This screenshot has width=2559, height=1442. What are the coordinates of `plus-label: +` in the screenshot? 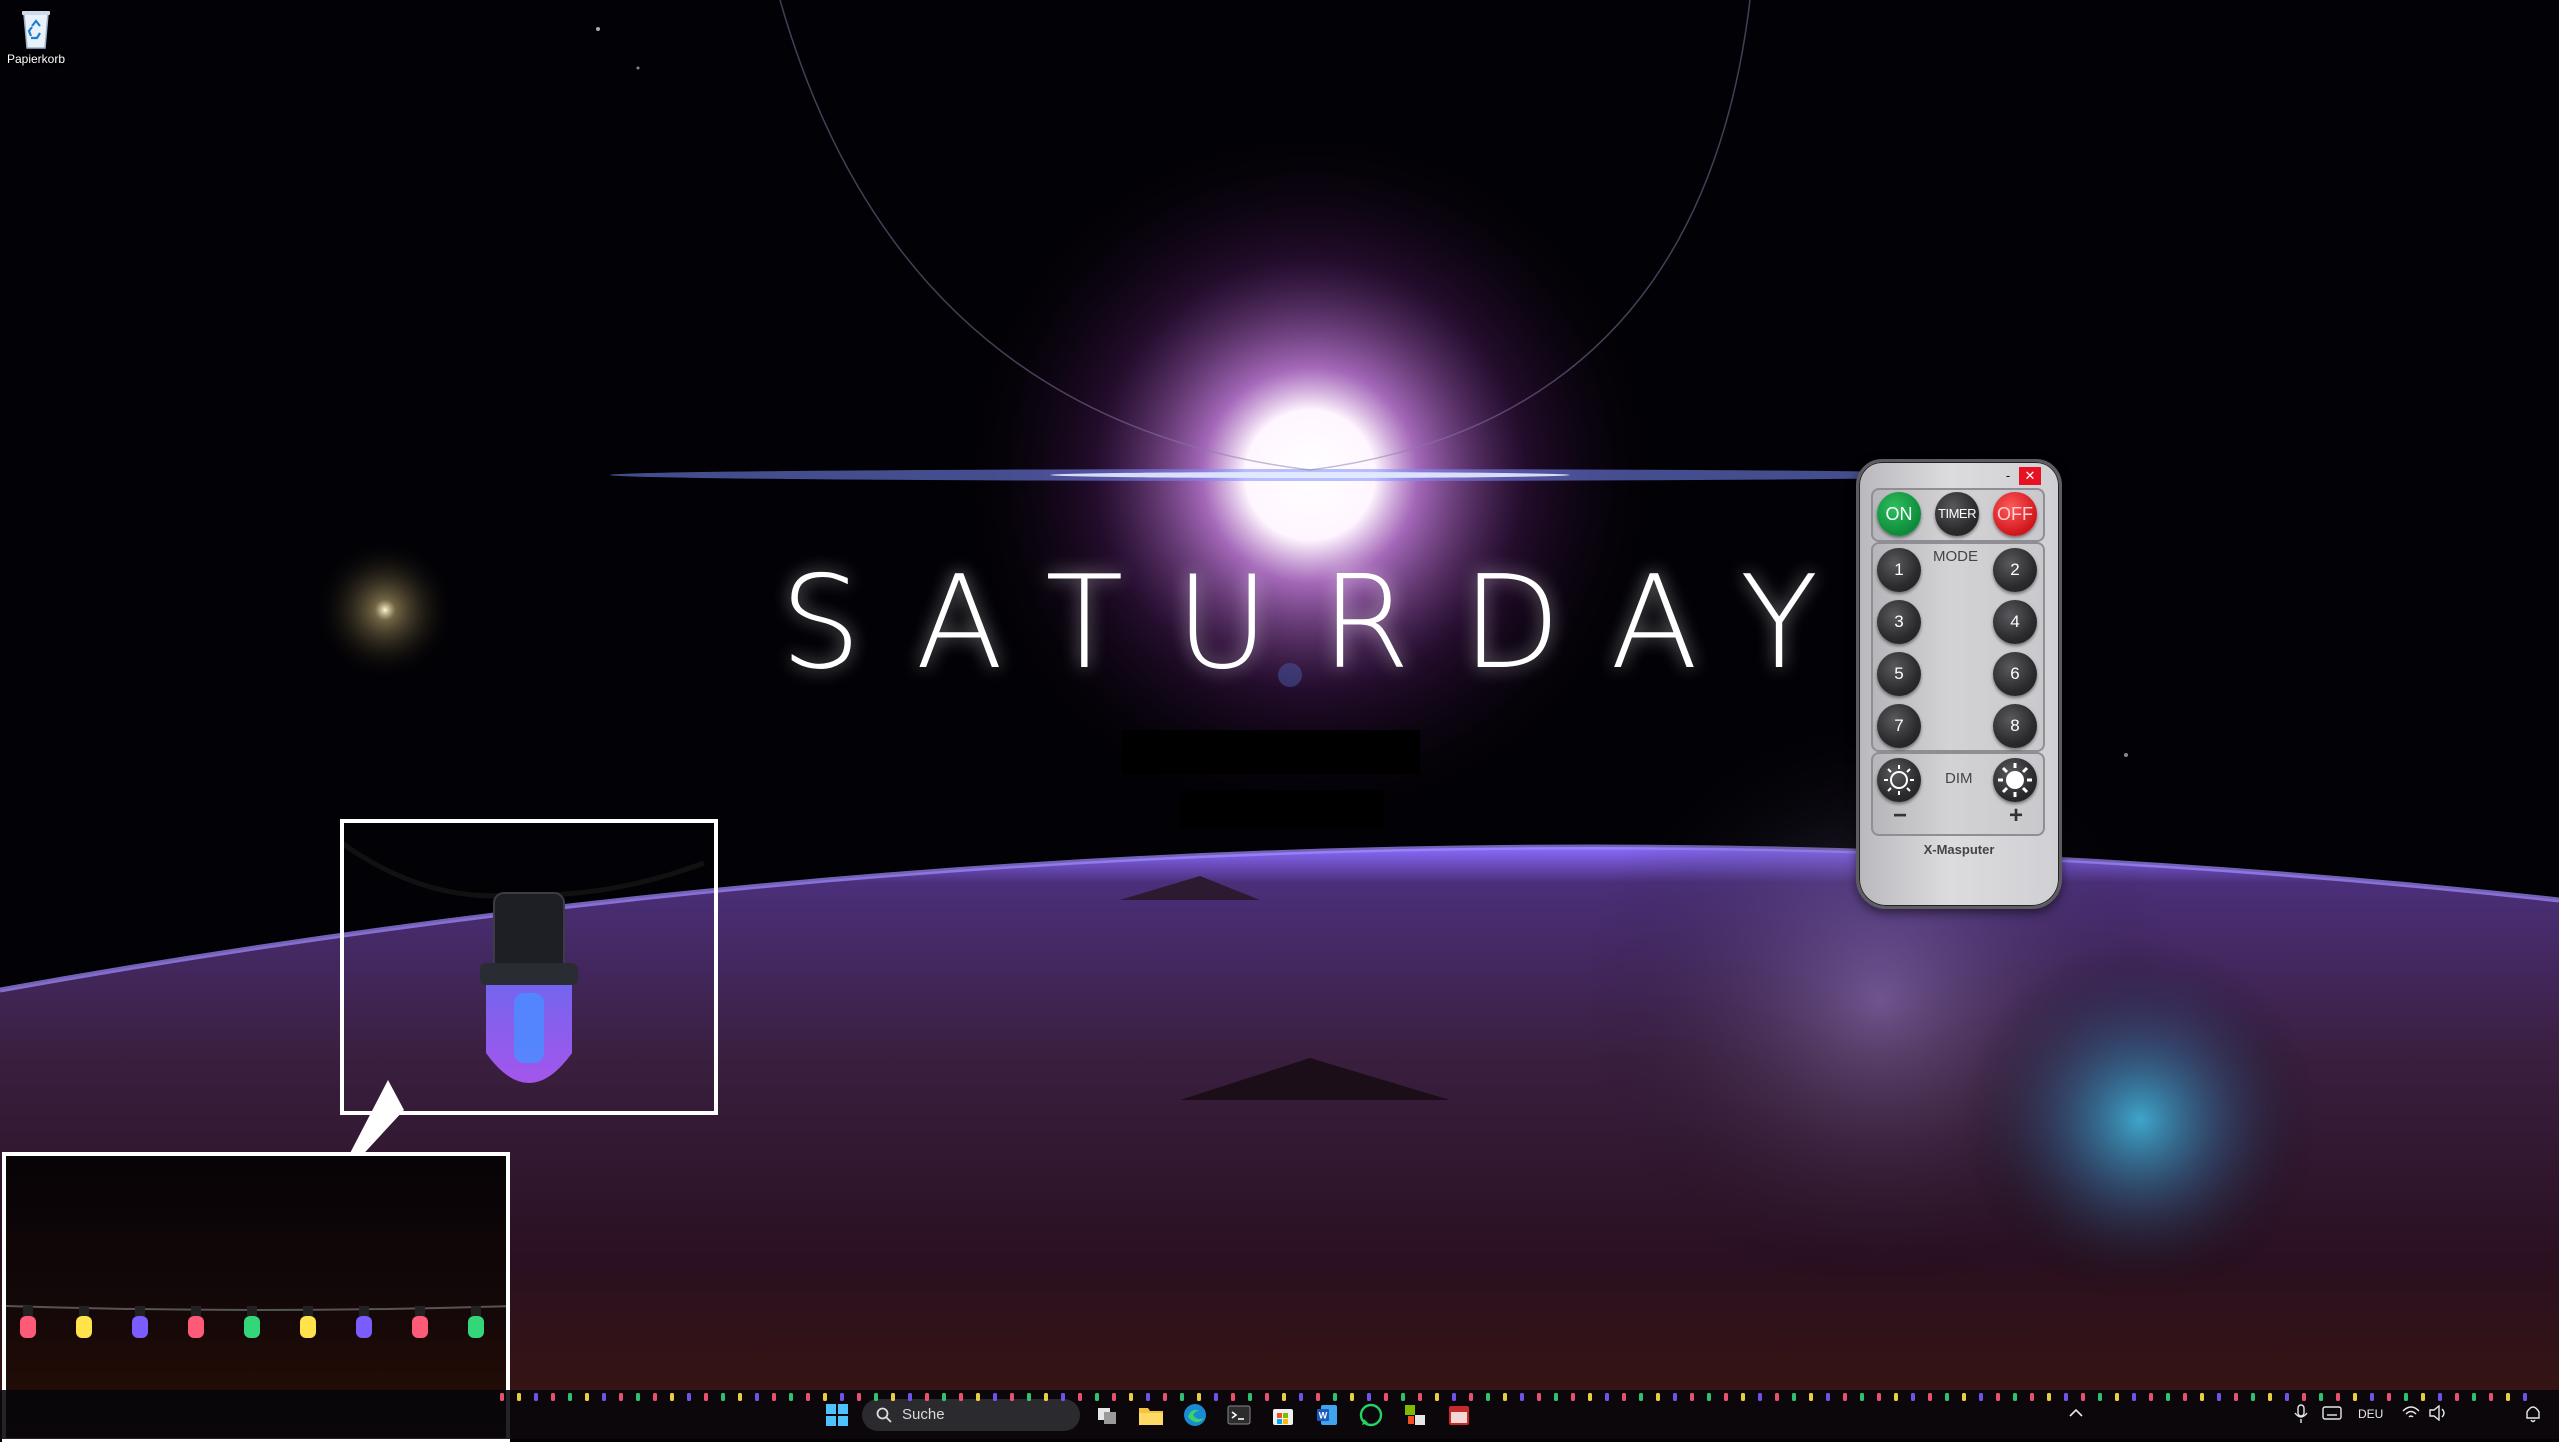 It's located at (2016, 815).